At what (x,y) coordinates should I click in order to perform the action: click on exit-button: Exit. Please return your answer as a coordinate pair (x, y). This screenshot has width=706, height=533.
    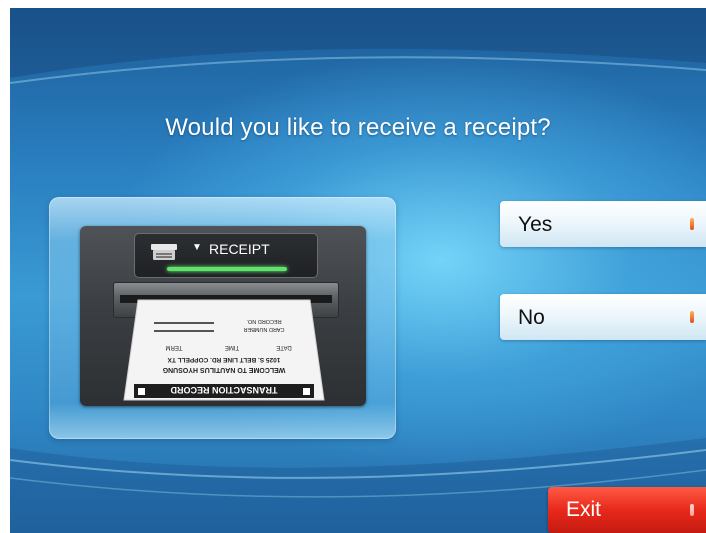
    Looking at the image, I should click on (627, 510).